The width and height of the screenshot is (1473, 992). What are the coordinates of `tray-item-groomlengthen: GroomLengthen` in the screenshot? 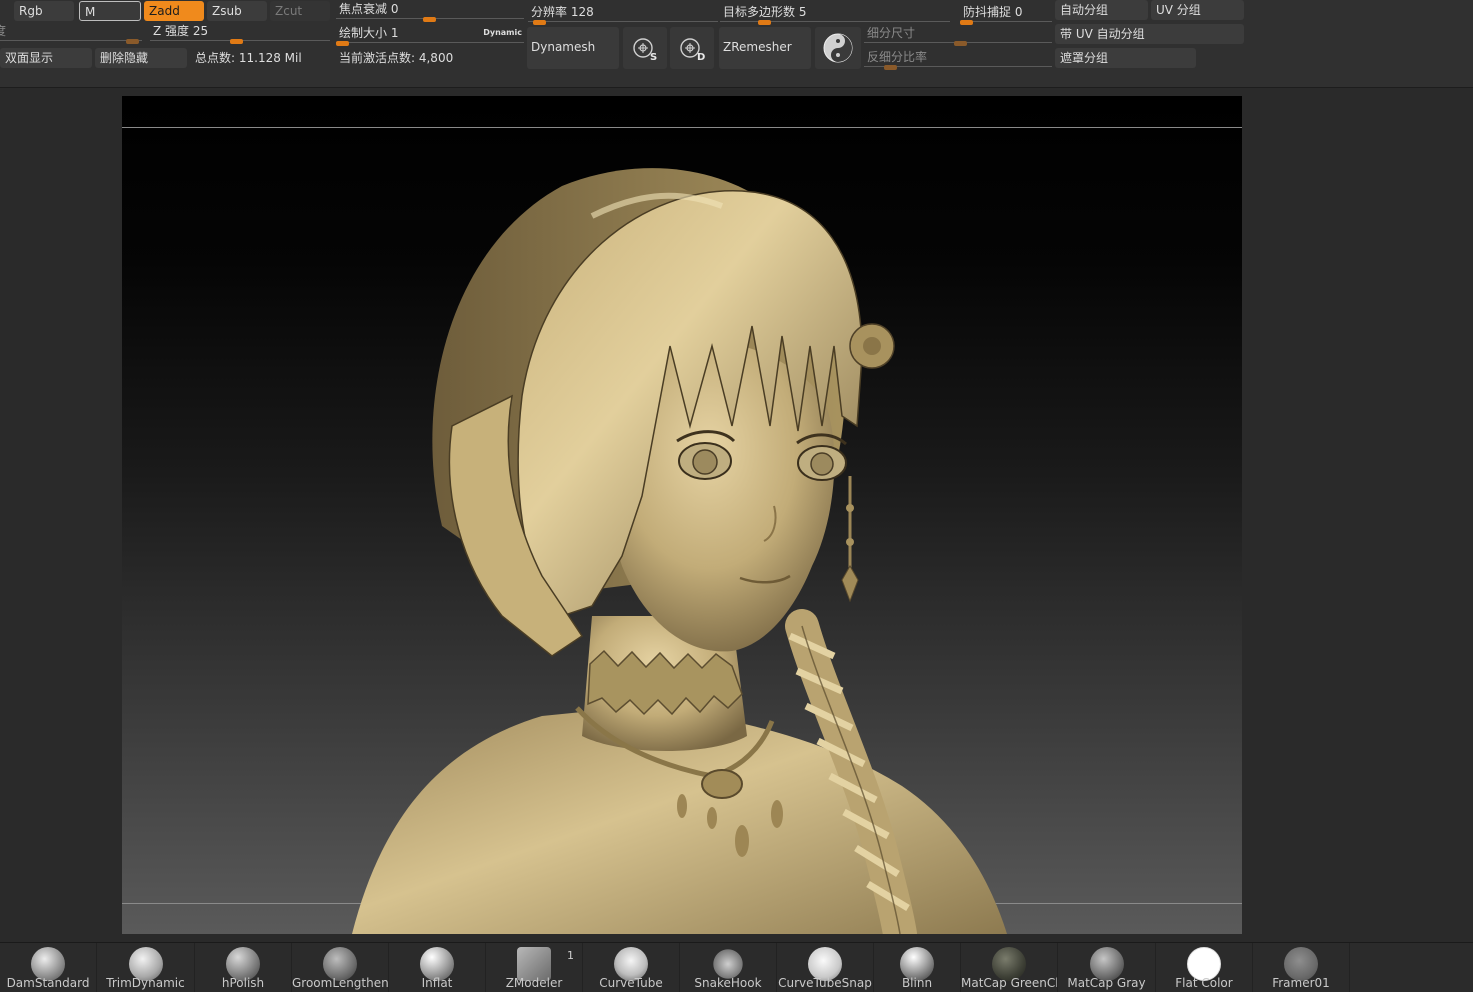 It's located at (340, 967).